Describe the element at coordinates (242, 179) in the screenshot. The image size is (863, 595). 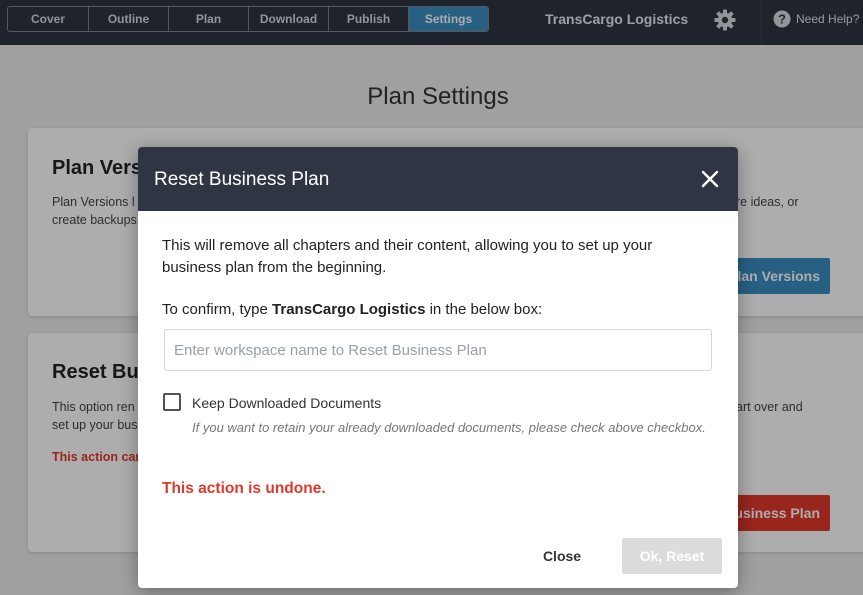
I see `dialog-title: Reset Business Plan` at that location.